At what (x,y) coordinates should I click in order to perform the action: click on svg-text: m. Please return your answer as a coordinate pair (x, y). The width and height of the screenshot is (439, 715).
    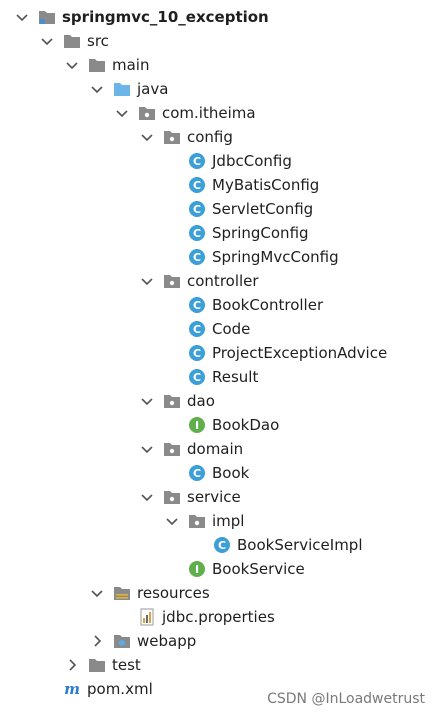
    Looking at the image, I should click on (72, 689).